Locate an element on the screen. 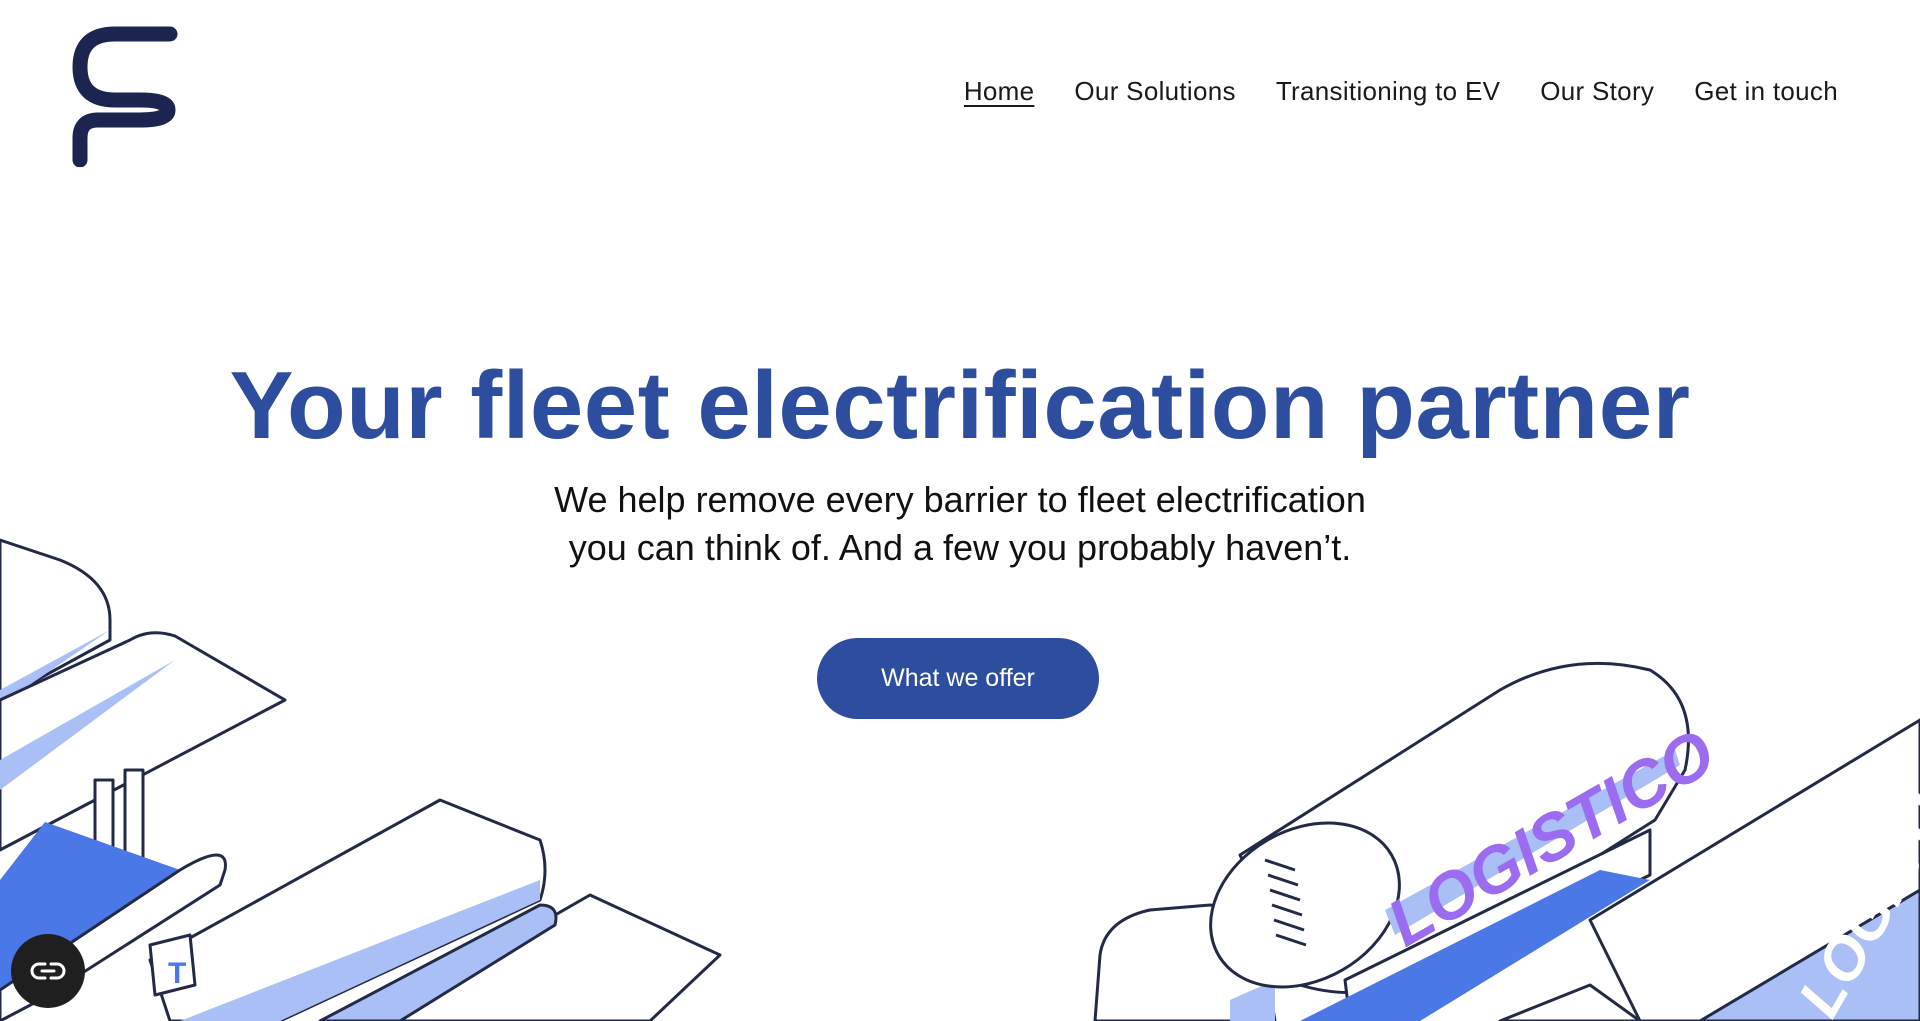 This screenshot has height=1021, width=1920. what-we-offer-button: What we offer is located at coordinates (958, 678).